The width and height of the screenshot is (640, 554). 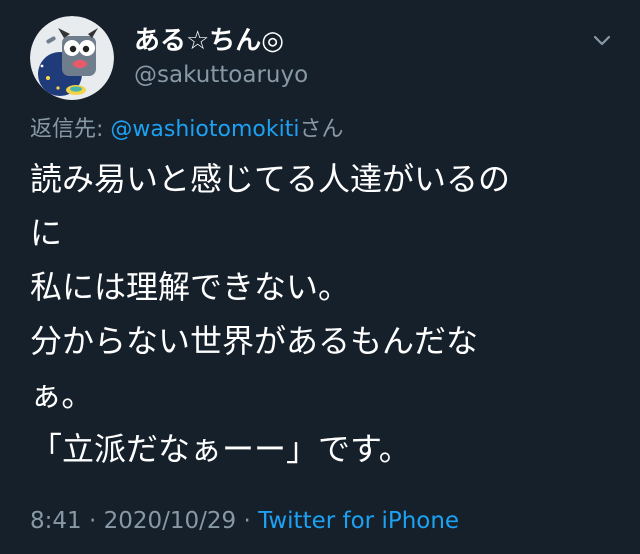 I want to click on tweet-source-link: Twitter for iPhone, so click(x=358, y=521).